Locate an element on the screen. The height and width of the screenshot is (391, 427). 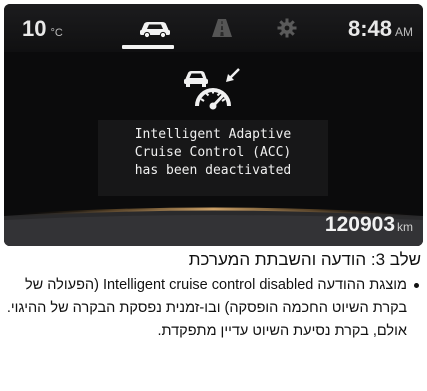
message-line-3: has been deactivated is located at coordinates (213, 170).